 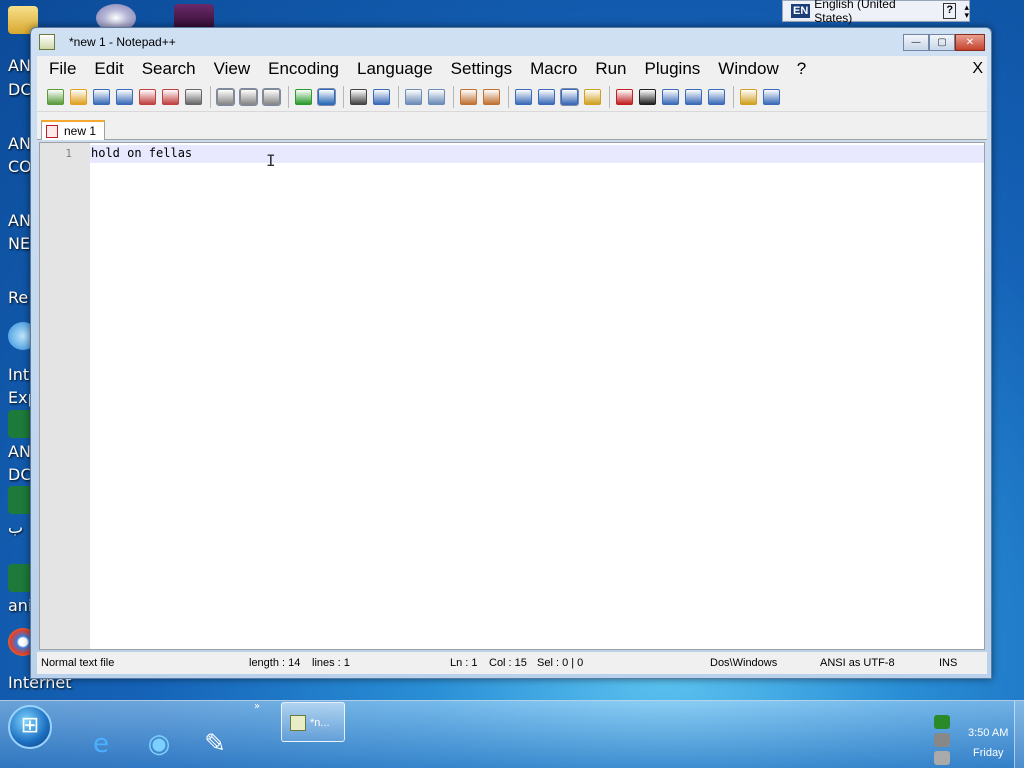 I want to click on copy-icon, so click(x=248, y=96).